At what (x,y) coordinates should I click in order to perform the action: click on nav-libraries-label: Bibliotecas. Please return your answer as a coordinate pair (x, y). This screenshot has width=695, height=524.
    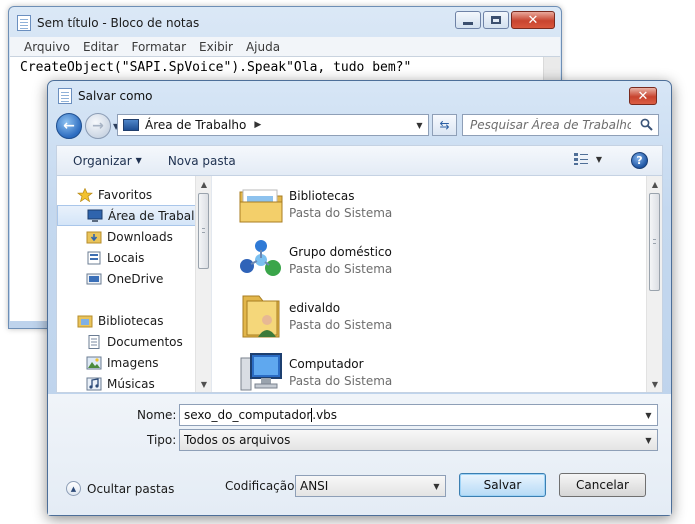
    Looking at the image, I should click on (131, 320).